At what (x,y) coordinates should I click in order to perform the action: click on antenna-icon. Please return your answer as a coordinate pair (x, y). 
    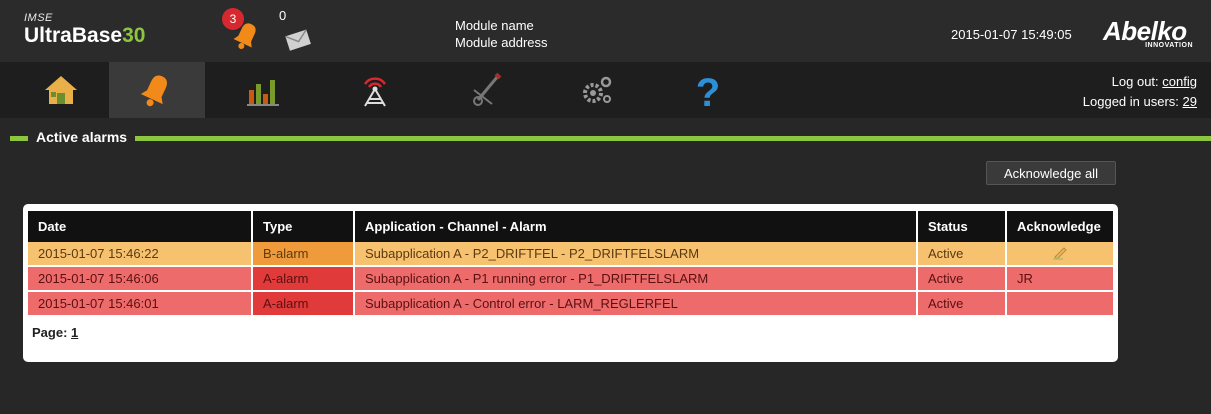
    Looking at the image, I should click on (375, 92).